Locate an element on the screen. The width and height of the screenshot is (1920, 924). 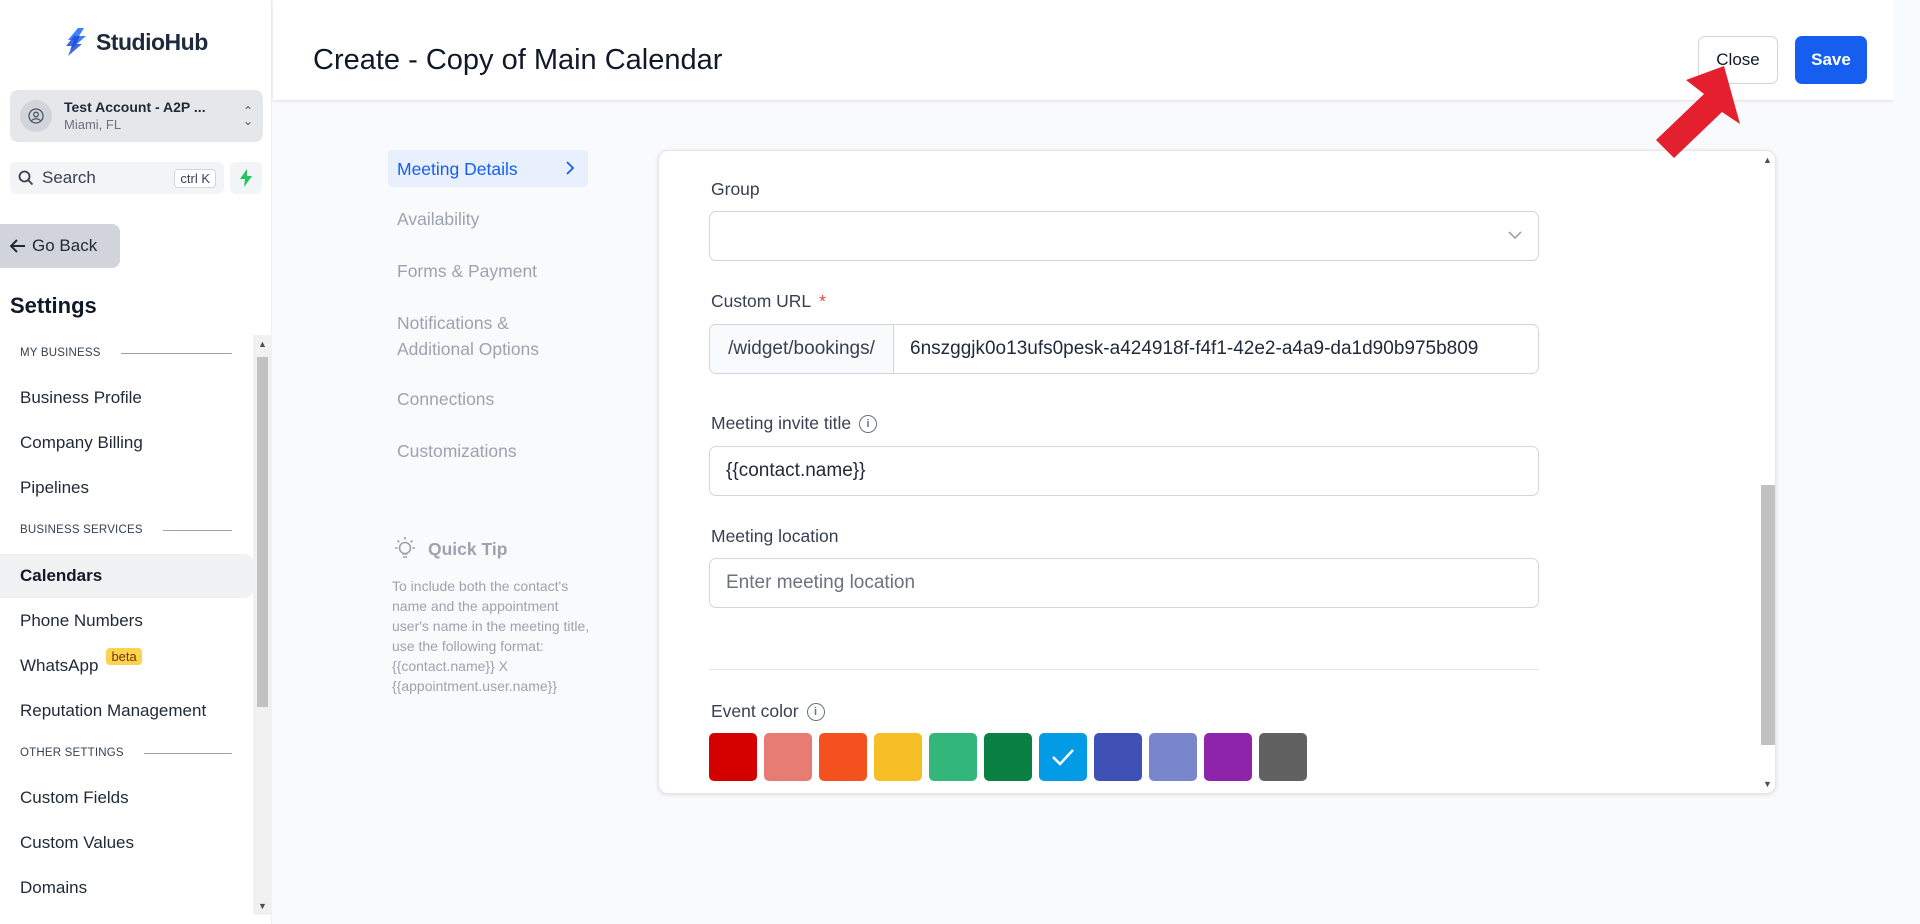
sidebar-scrollbar: ▲ ▼ is located at coordinates (262, 625).